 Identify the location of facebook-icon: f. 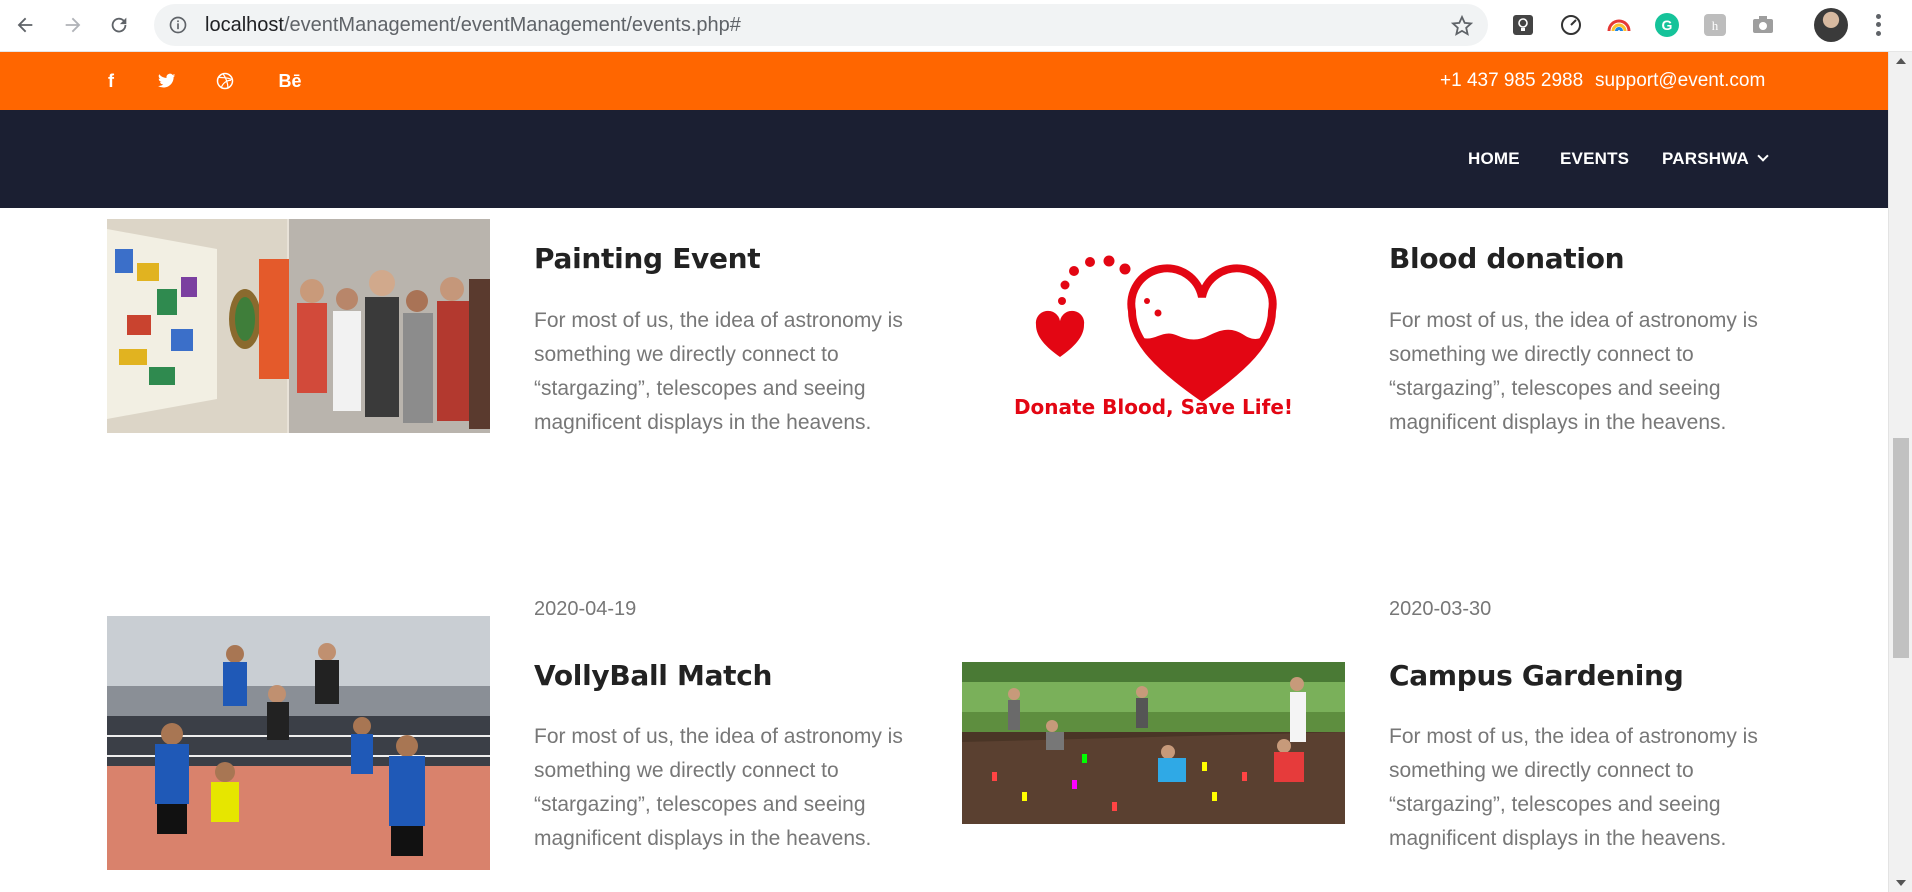
(111, 81).